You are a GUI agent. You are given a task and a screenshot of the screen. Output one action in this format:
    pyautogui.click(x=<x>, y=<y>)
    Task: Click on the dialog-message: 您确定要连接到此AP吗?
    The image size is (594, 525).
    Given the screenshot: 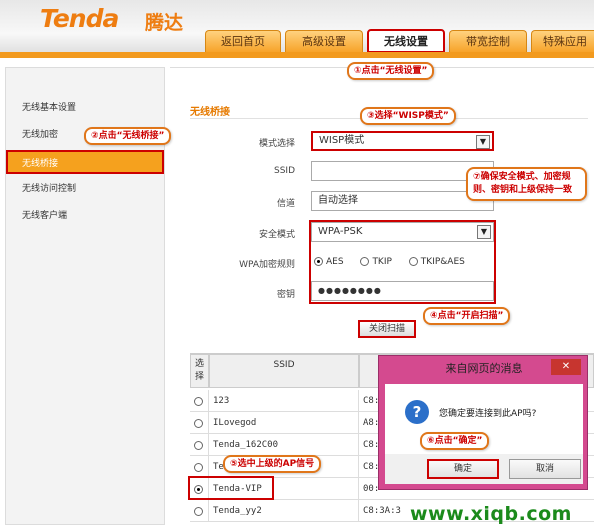 What is the action you would take?
    pyautogui.click(x=488, y=414)
    